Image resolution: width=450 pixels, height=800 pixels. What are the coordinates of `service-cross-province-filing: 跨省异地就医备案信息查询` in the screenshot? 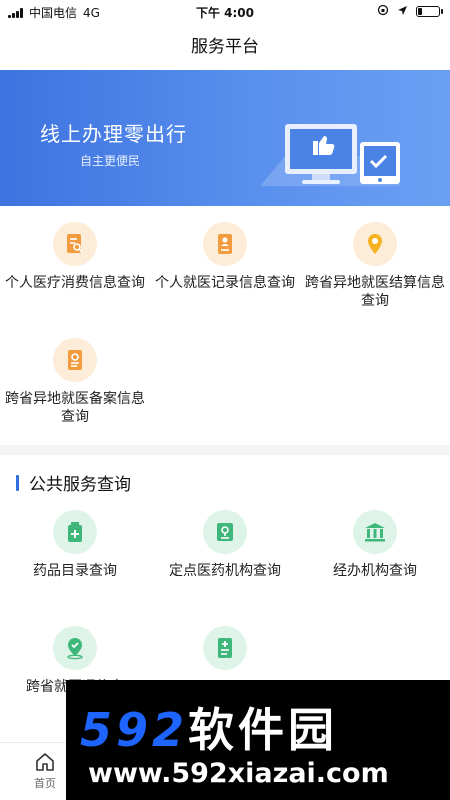 It's located at (75, 380).